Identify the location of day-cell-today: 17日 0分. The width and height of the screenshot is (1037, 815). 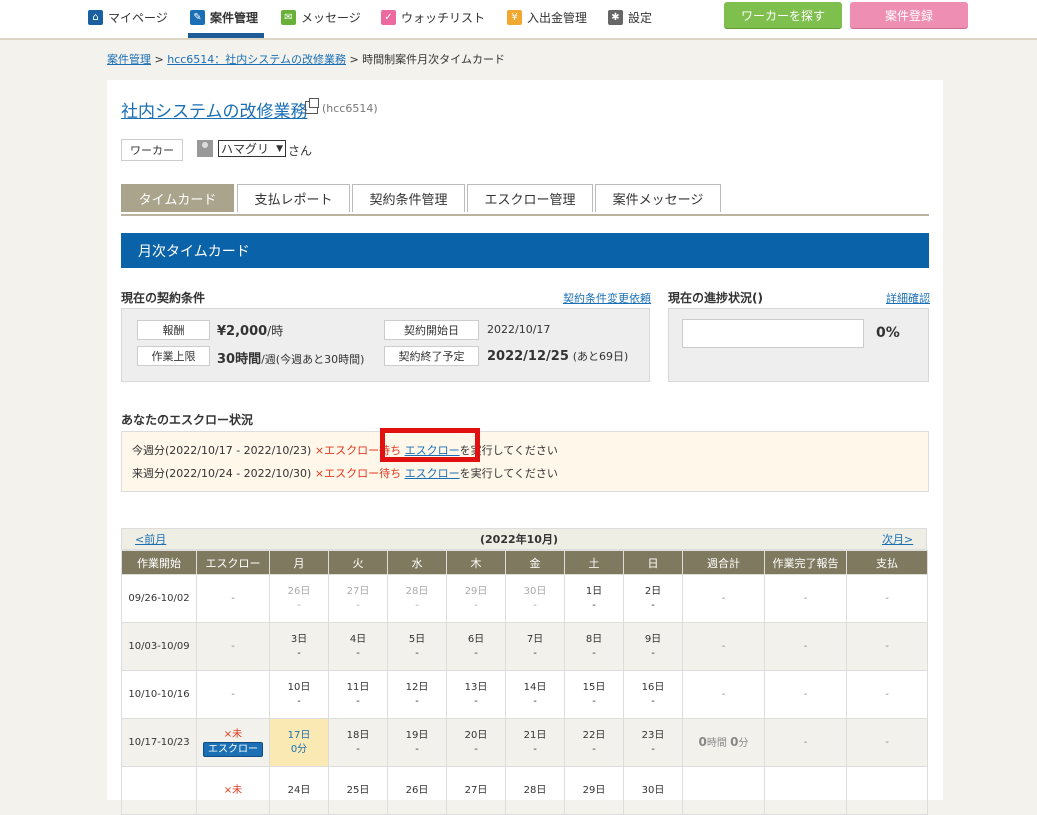
(299, 742).